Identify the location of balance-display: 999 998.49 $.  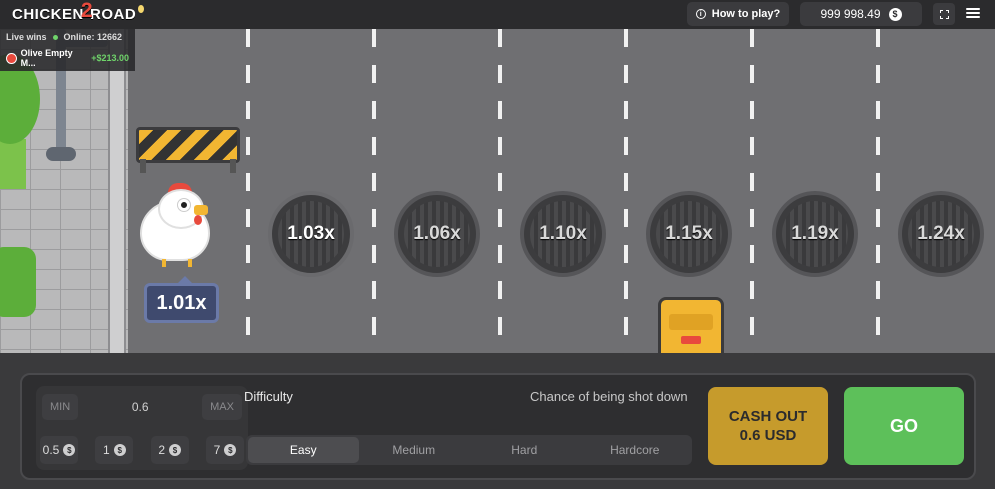
(861, 14).